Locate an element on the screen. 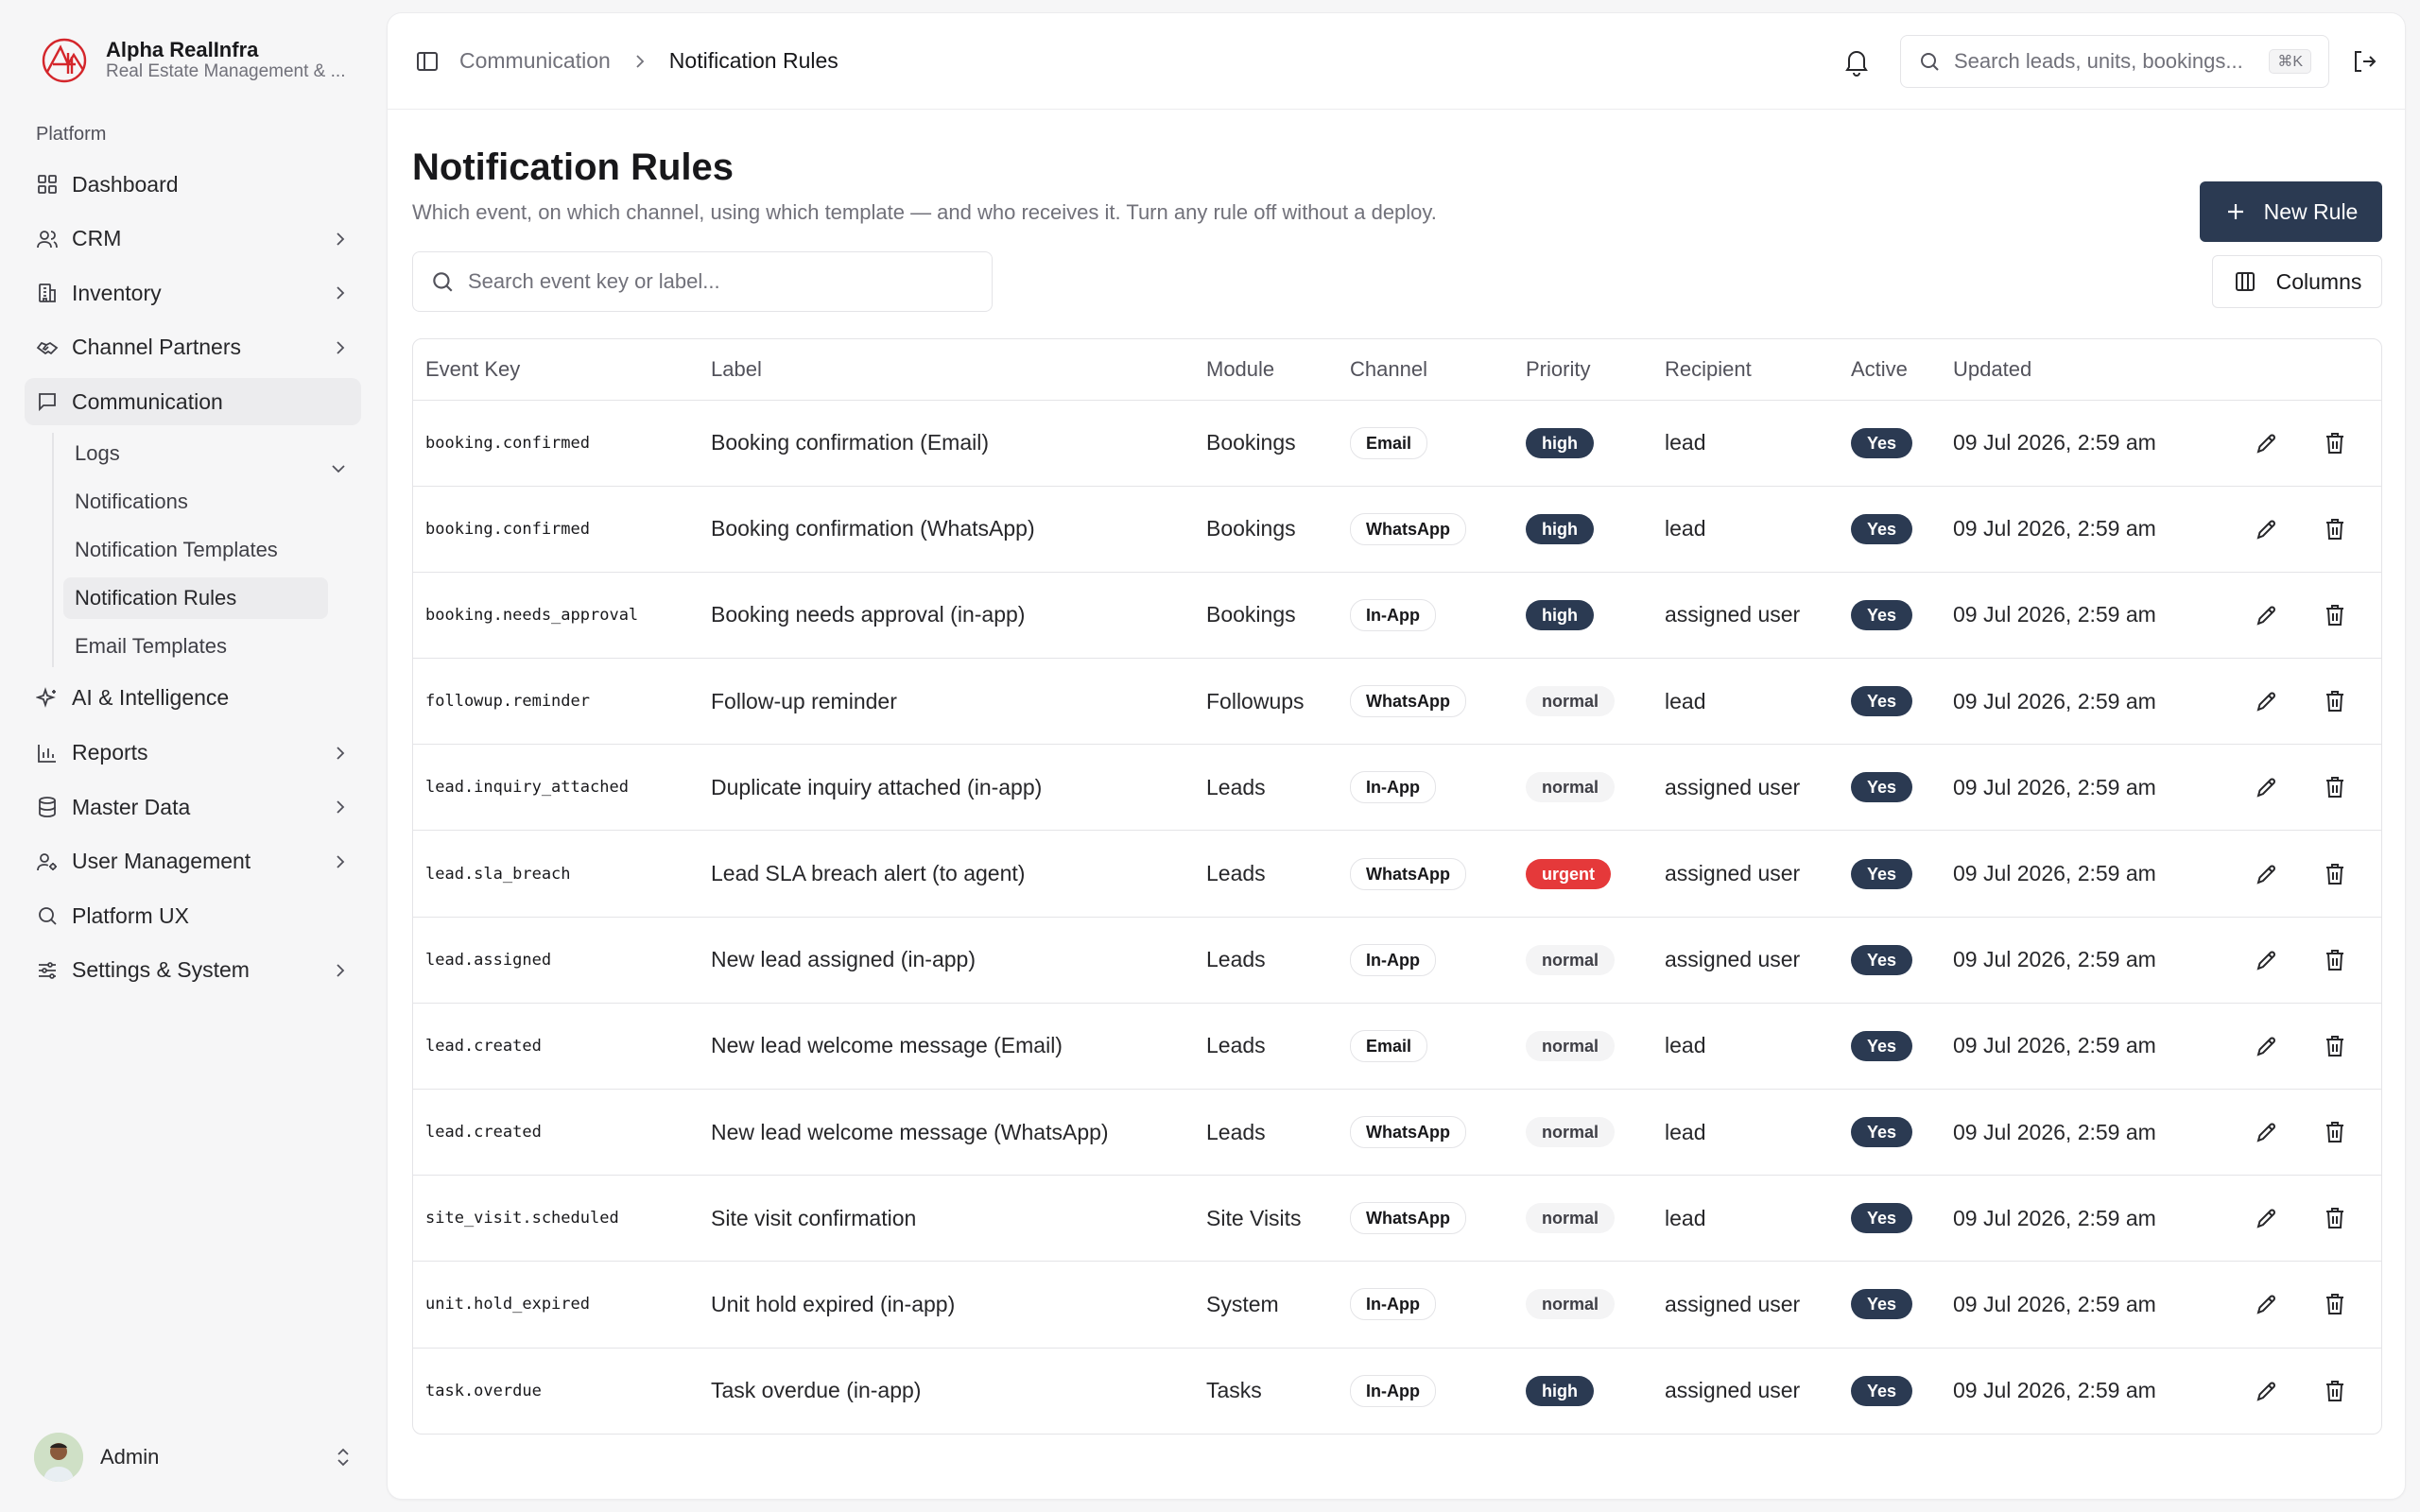  channel-badge: WhatsApp is located at coordinates (1408, 873).